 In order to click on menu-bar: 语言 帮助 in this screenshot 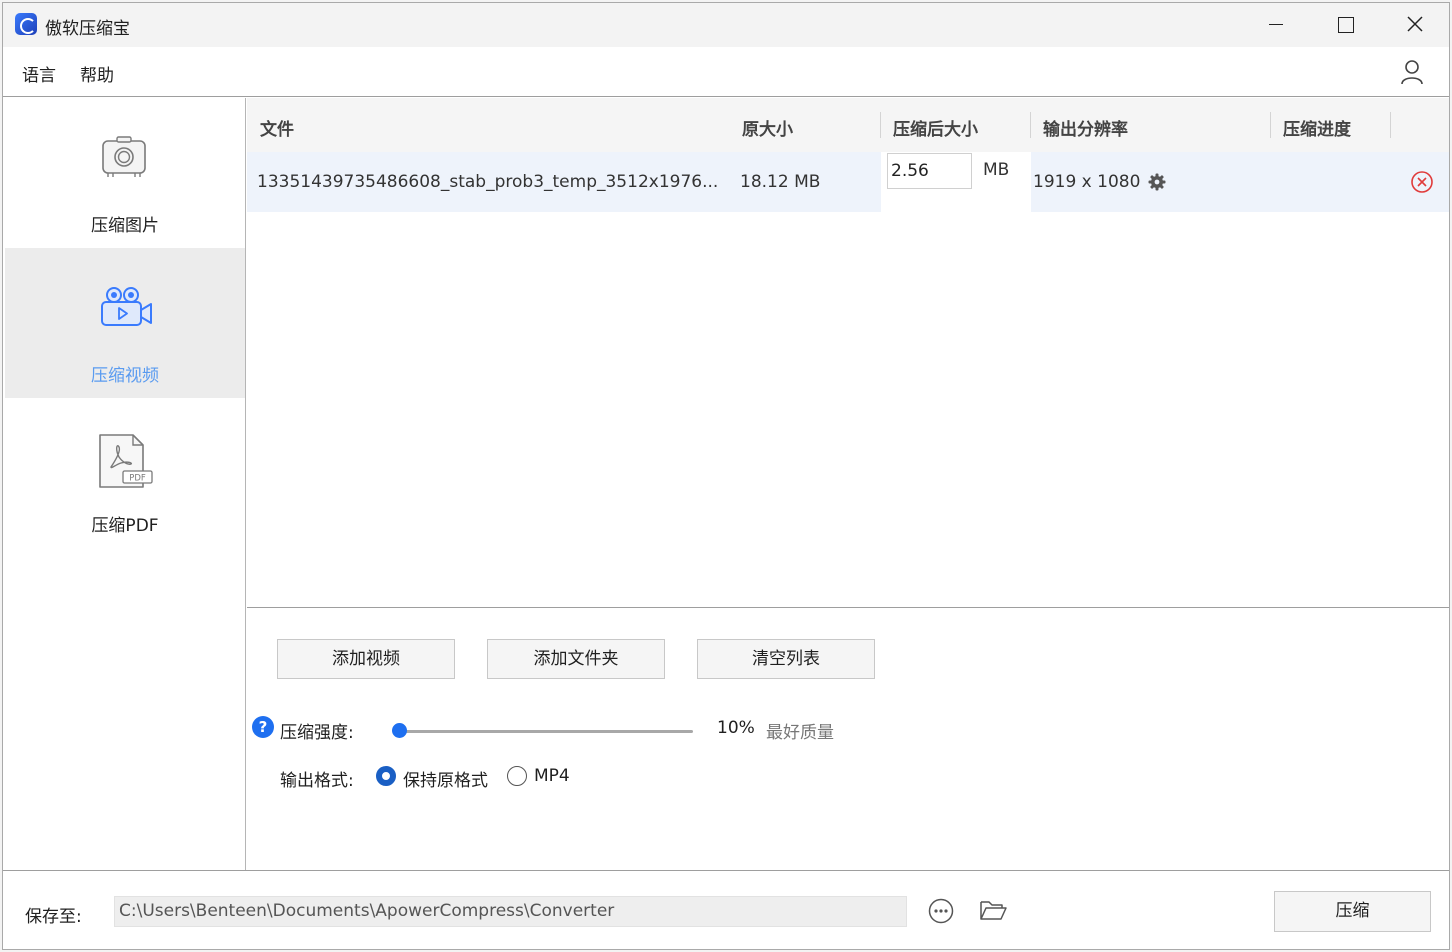, I will do `click(726, 72)`.